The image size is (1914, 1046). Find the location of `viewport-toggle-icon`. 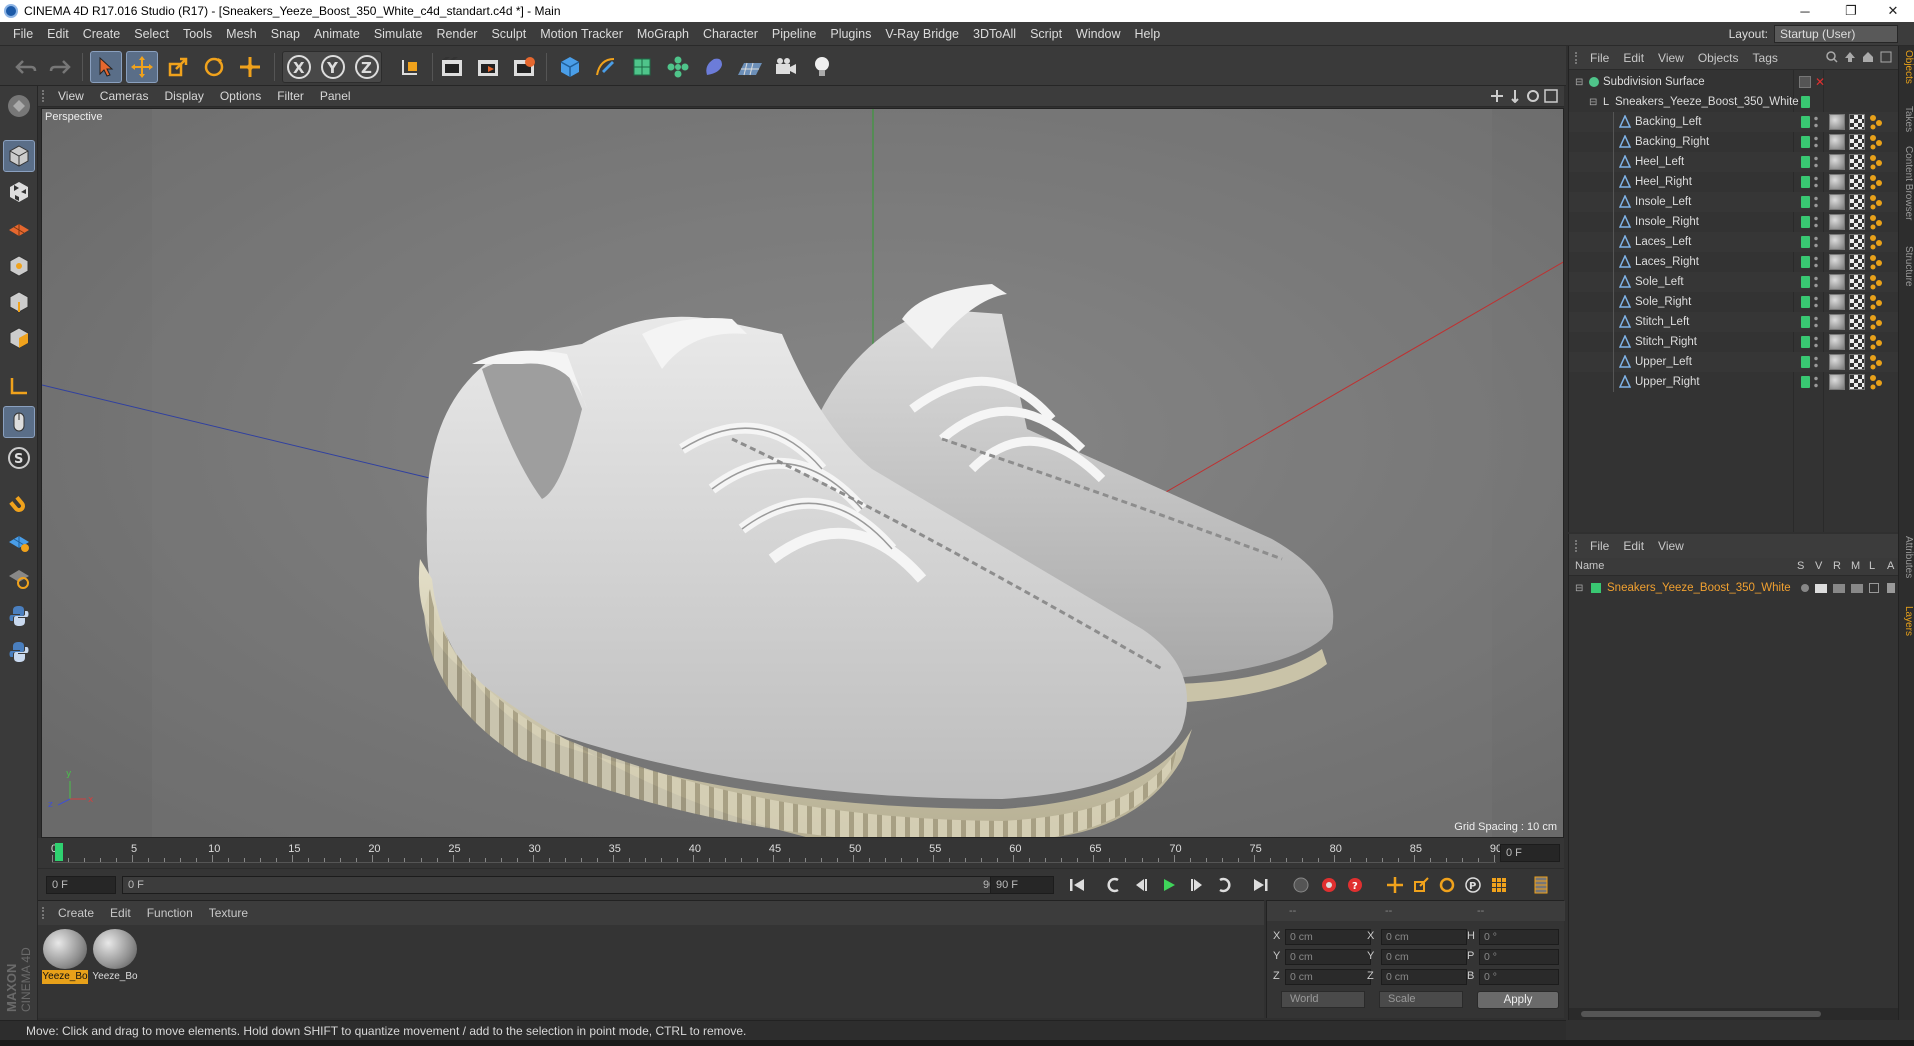

viewport-toggle-icon is located at coordinates (1551, 97).